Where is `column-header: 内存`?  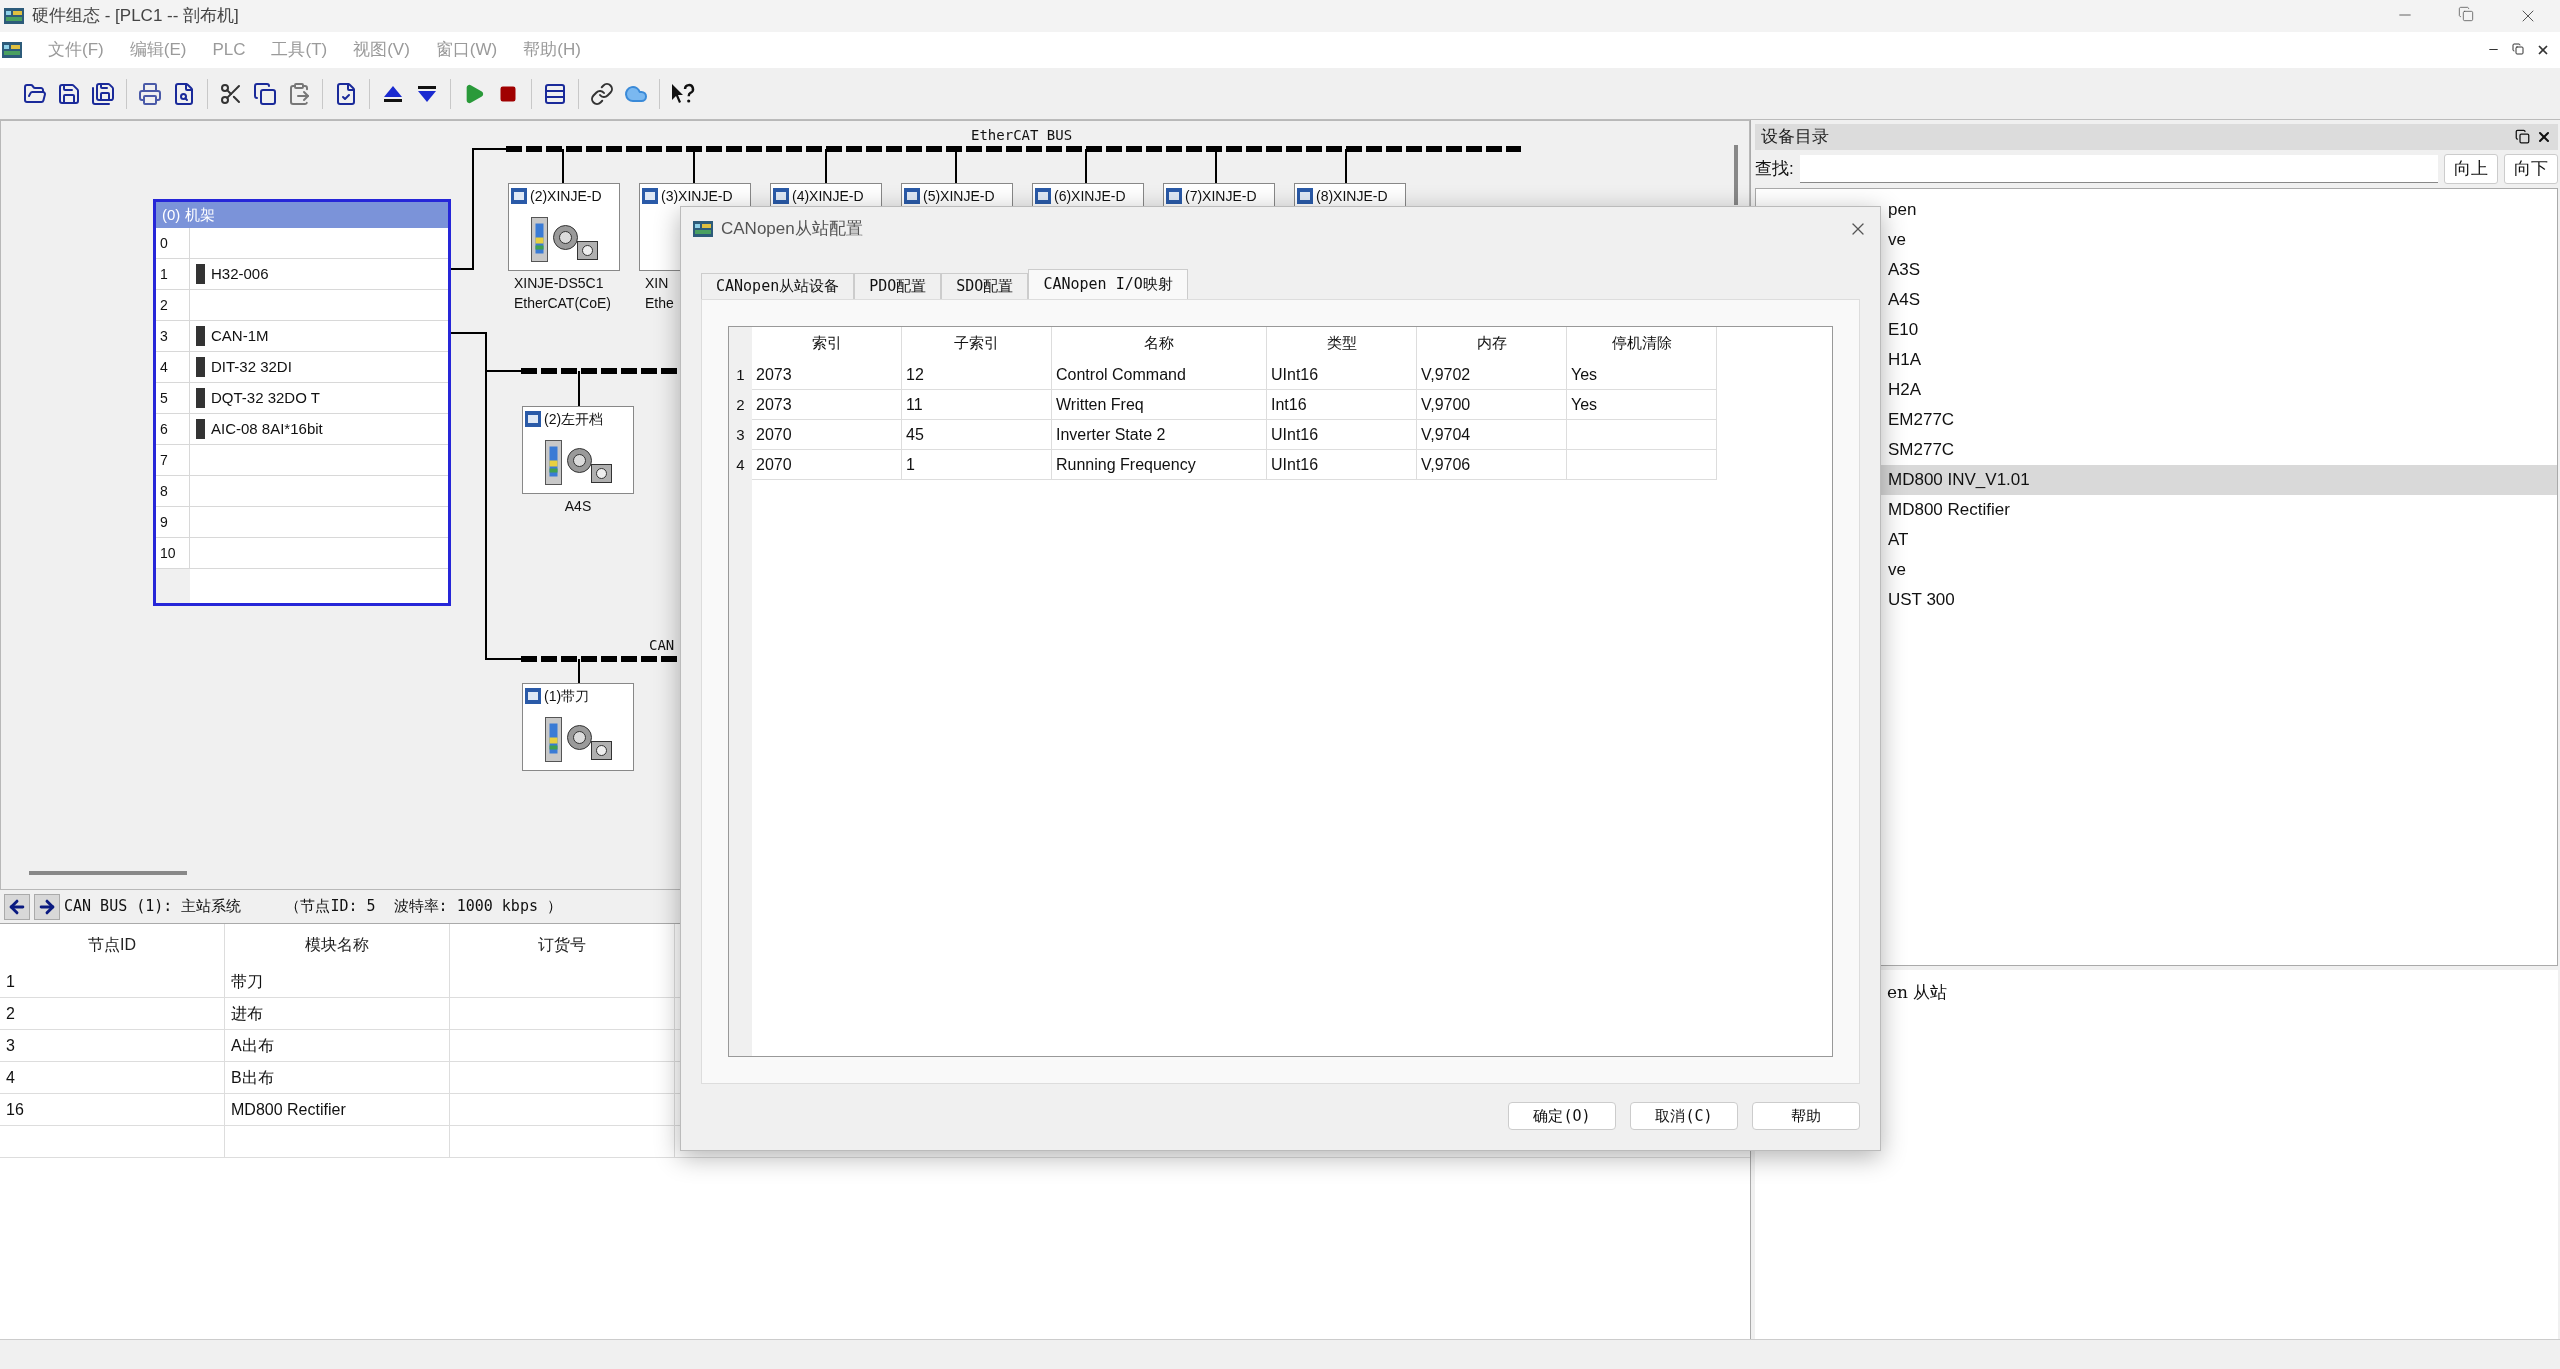
column-header: 内存 is located at coordinates (1492, 343).